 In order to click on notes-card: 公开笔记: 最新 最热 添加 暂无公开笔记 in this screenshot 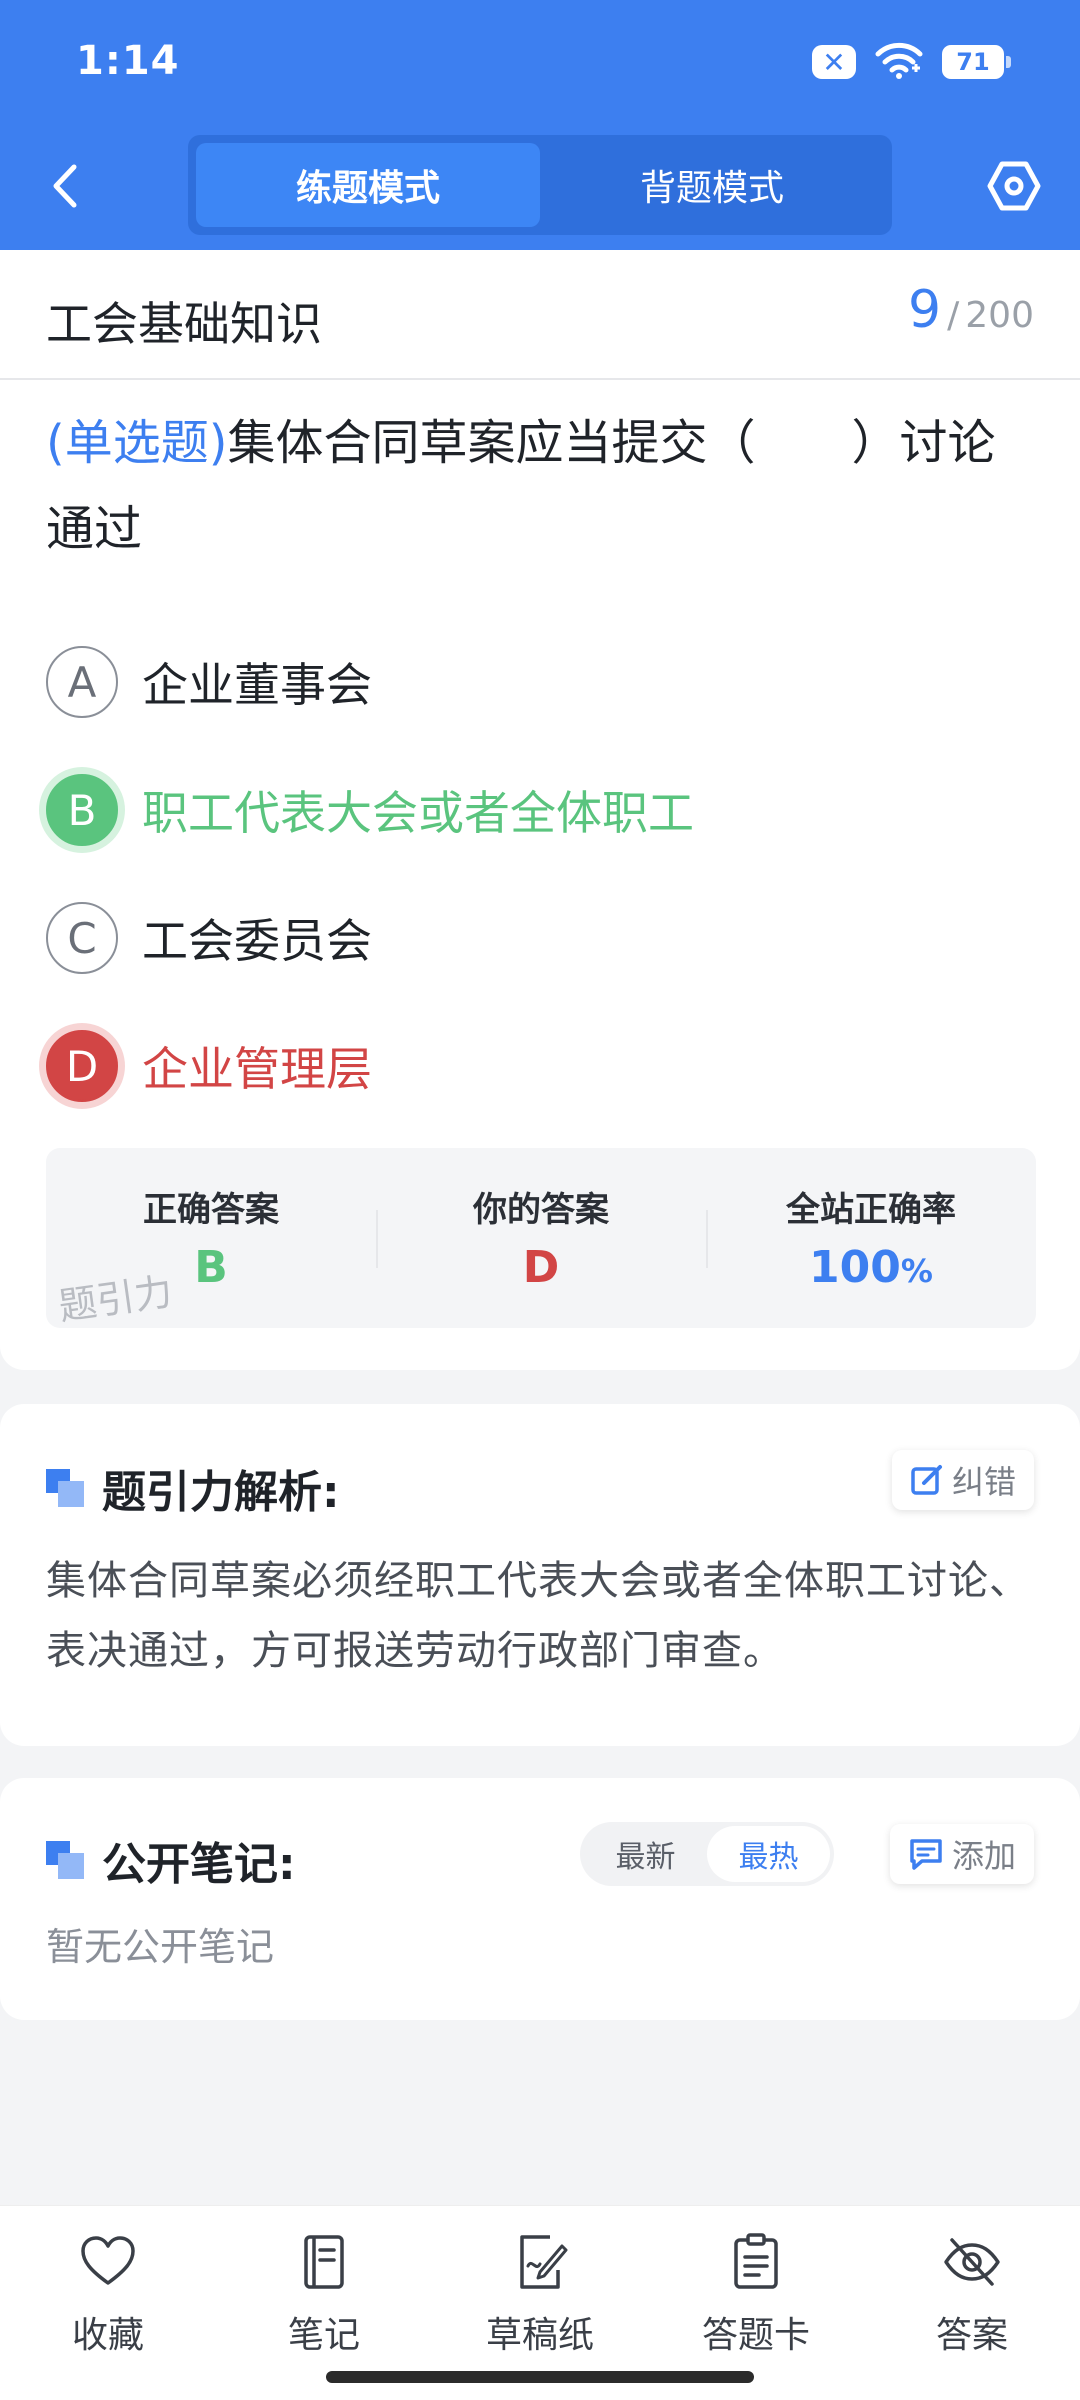, I will do `click(540, 1899)`.